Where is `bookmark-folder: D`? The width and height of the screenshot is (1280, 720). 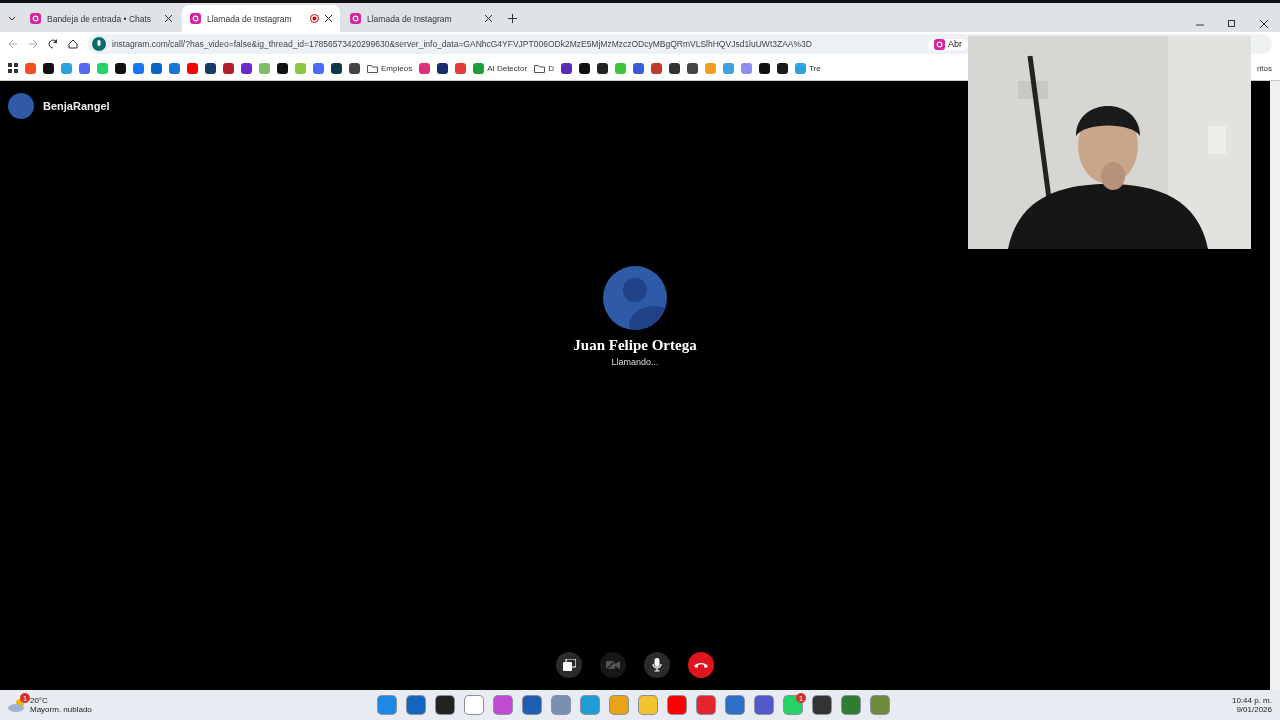
bookmark-folder: D is located at coordinates (544, 68).